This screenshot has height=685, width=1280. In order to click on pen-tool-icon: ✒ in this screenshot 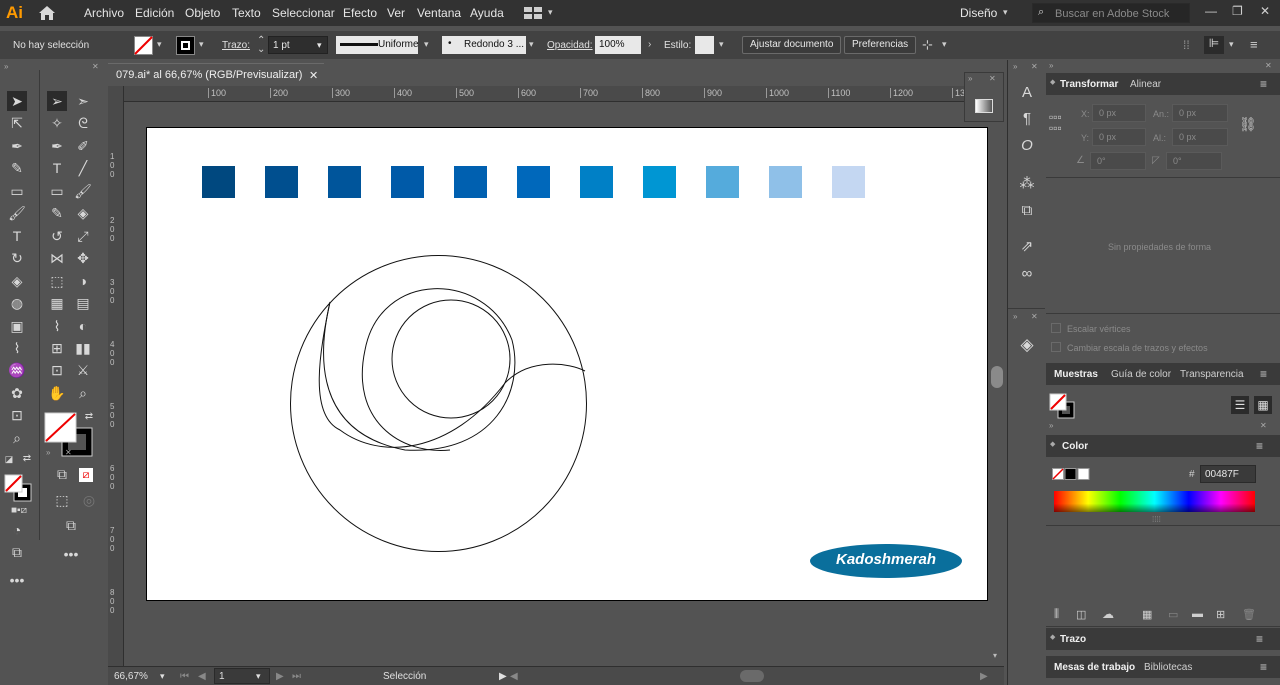, I will do `click(17, 146)`.